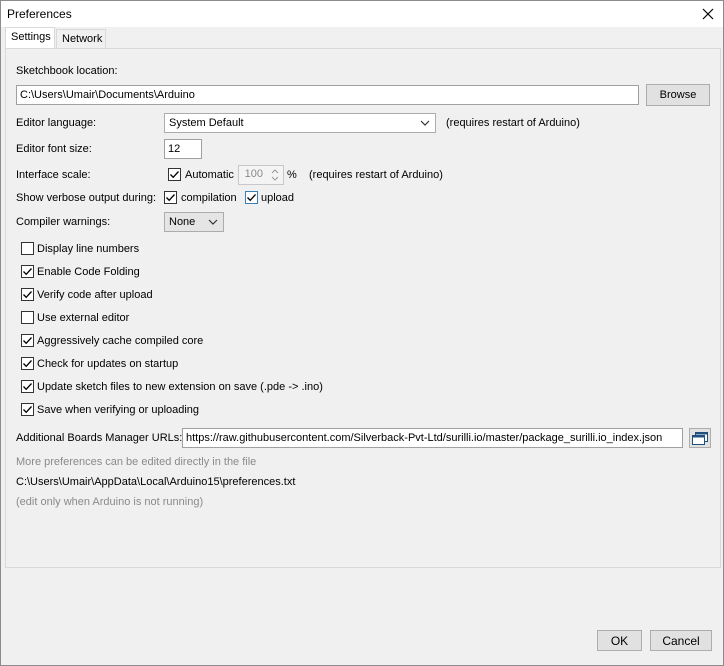 This screenshot has width=724, height=666. Describe the element at coordinates (95, 295) in the screenshot. I see `verify-after-upload-label: Verify code after upload` at that location.